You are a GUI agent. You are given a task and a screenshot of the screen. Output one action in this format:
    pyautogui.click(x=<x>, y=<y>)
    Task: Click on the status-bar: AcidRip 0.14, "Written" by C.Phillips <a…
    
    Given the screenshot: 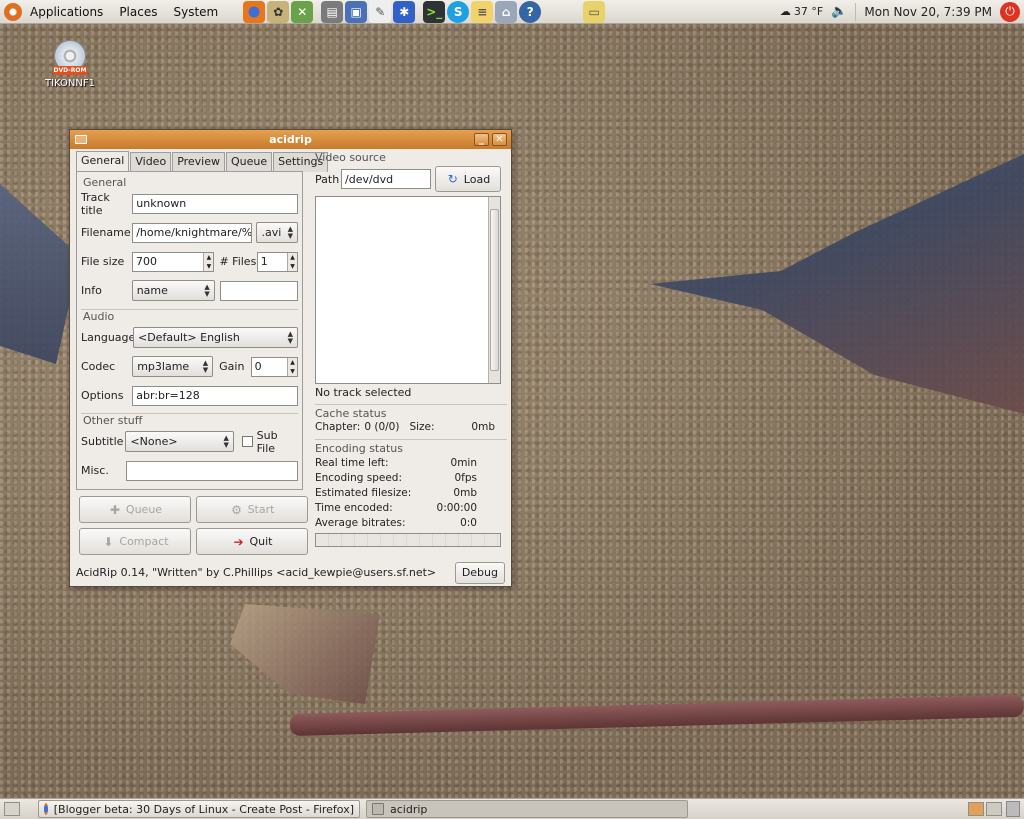 What is the action you would take?
    pyautogui.click(x=290, y=572)
    